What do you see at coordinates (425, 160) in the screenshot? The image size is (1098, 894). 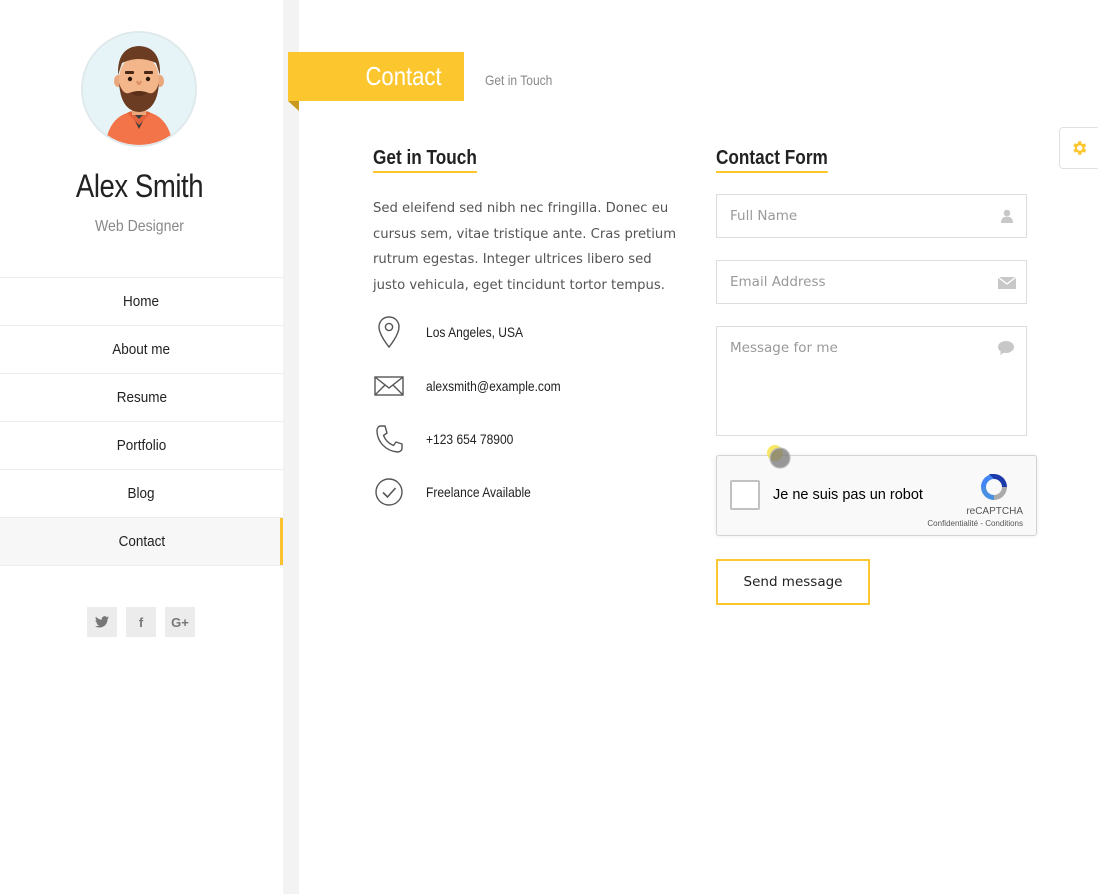 I see `get-in-touch-heading: Get in Touch` at bounding box center [425, 160].